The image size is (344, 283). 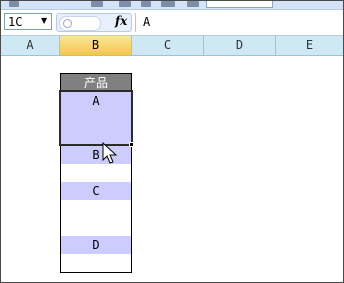 What do you see at coordinates (96, 101) in the screenshot?
I see `data-cell: A` at bounding box center [96, 101].